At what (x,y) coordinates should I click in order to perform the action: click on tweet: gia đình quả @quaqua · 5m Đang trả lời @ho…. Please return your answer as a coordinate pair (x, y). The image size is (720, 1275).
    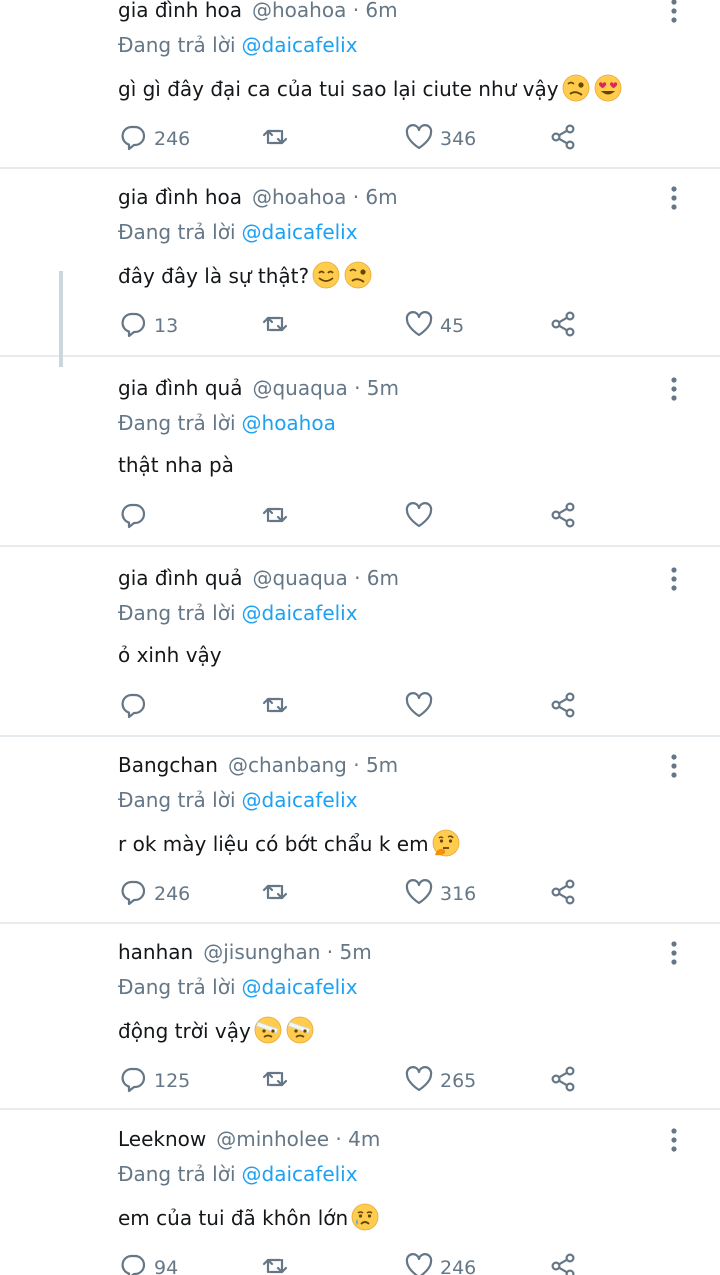
    Looking at the image, I should click on (360, 464).